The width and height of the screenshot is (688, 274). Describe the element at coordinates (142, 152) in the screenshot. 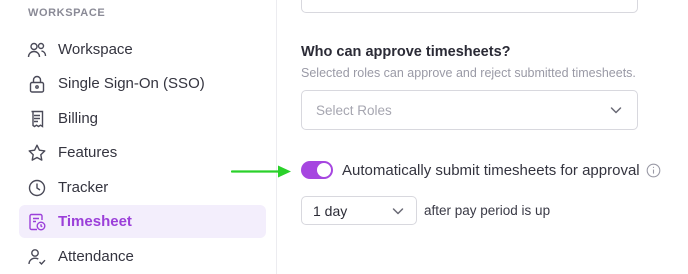

I see `sidebar-item-features: Features` at that location.